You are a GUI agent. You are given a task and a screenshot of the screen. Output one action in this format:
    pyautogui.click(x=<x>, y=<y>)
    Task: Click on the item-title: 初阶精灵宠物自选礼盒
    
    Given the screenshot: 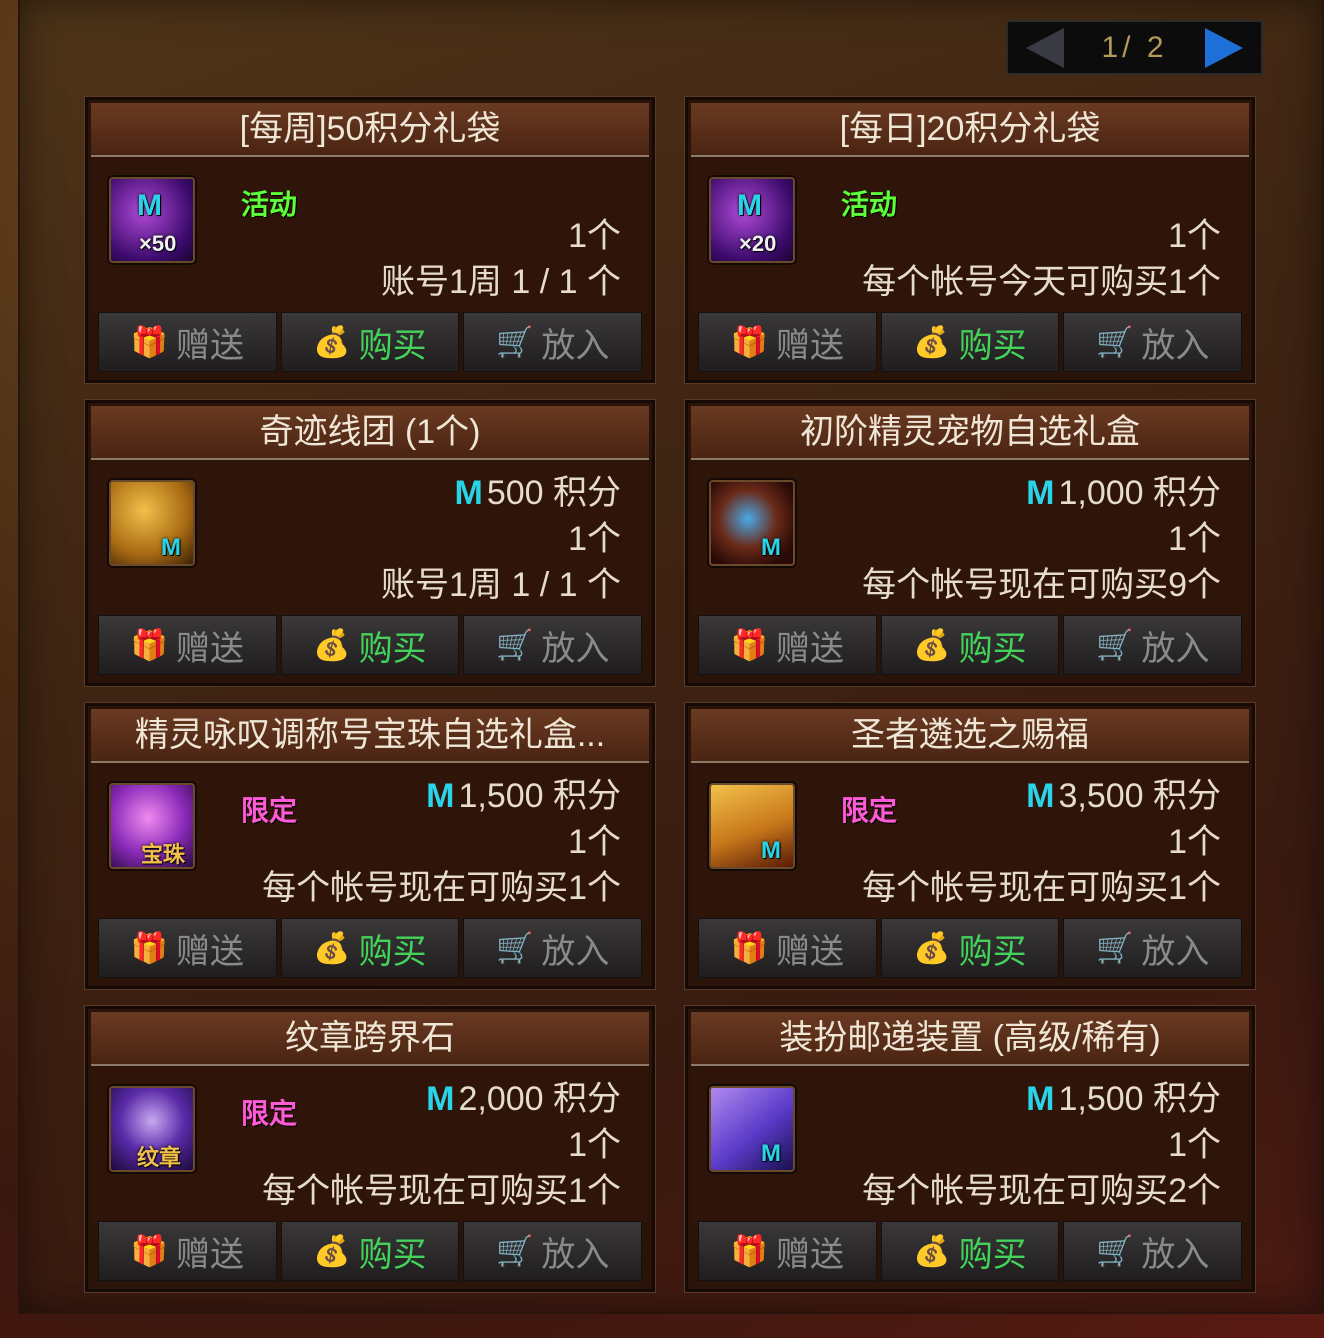 What is the action you would take?
    pyautogui.click(x=970, y=433)
    